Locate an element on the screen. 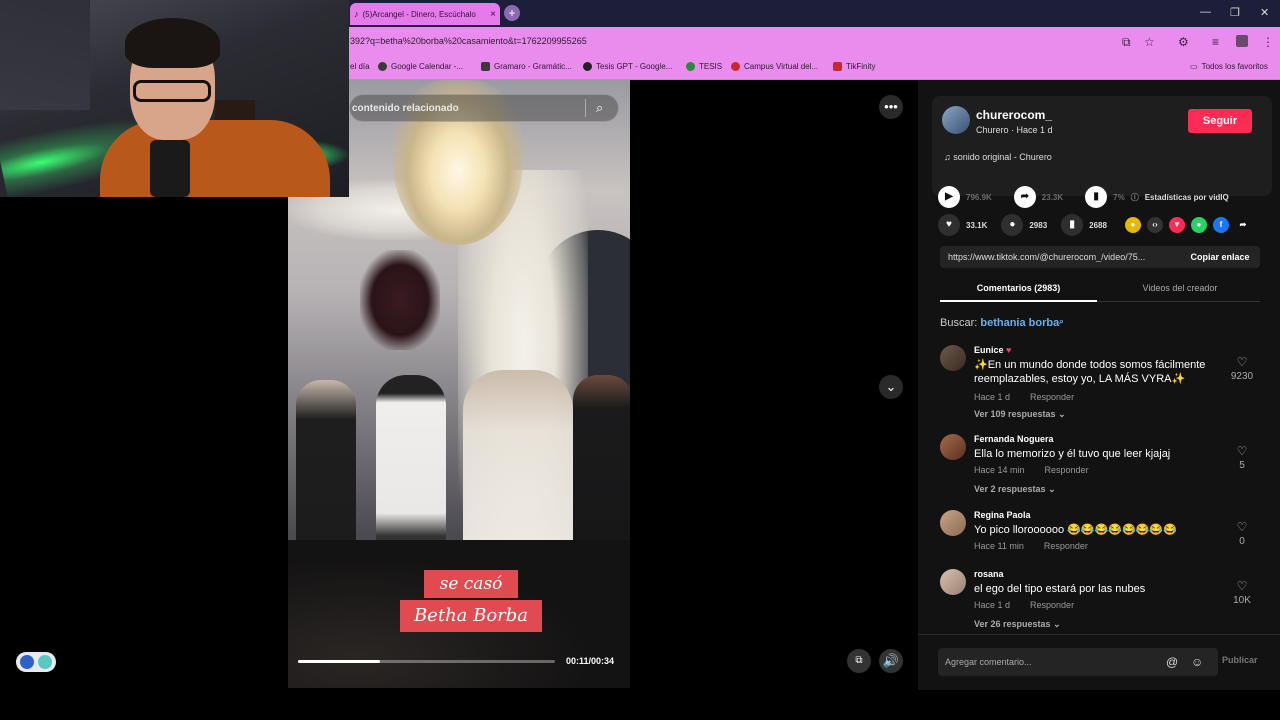 The width and height of the screenshot is (1280, 720). minimize-icon: — is located at coordinates (1205, 12).